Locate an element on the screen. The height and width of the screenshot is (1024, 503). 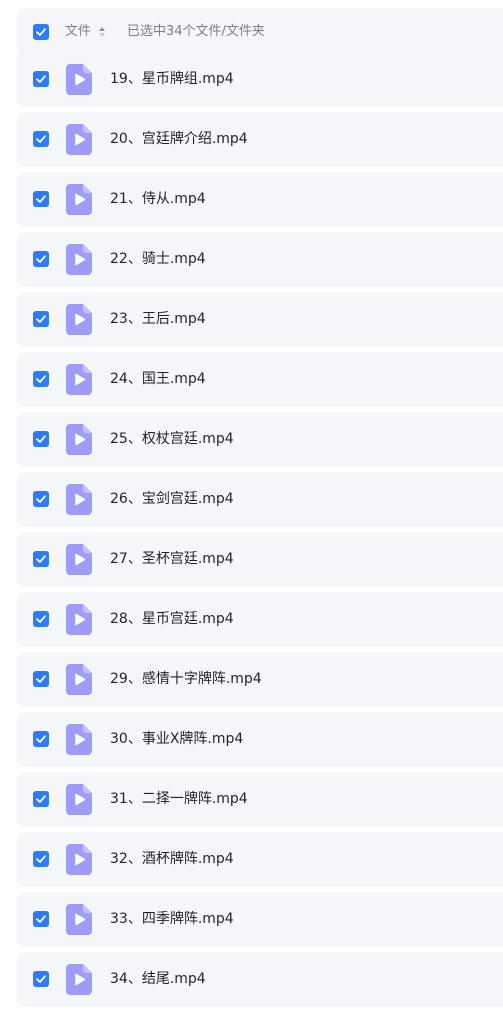
file-name: 22、骑士.mp4 is located at coordinates (158, 259).